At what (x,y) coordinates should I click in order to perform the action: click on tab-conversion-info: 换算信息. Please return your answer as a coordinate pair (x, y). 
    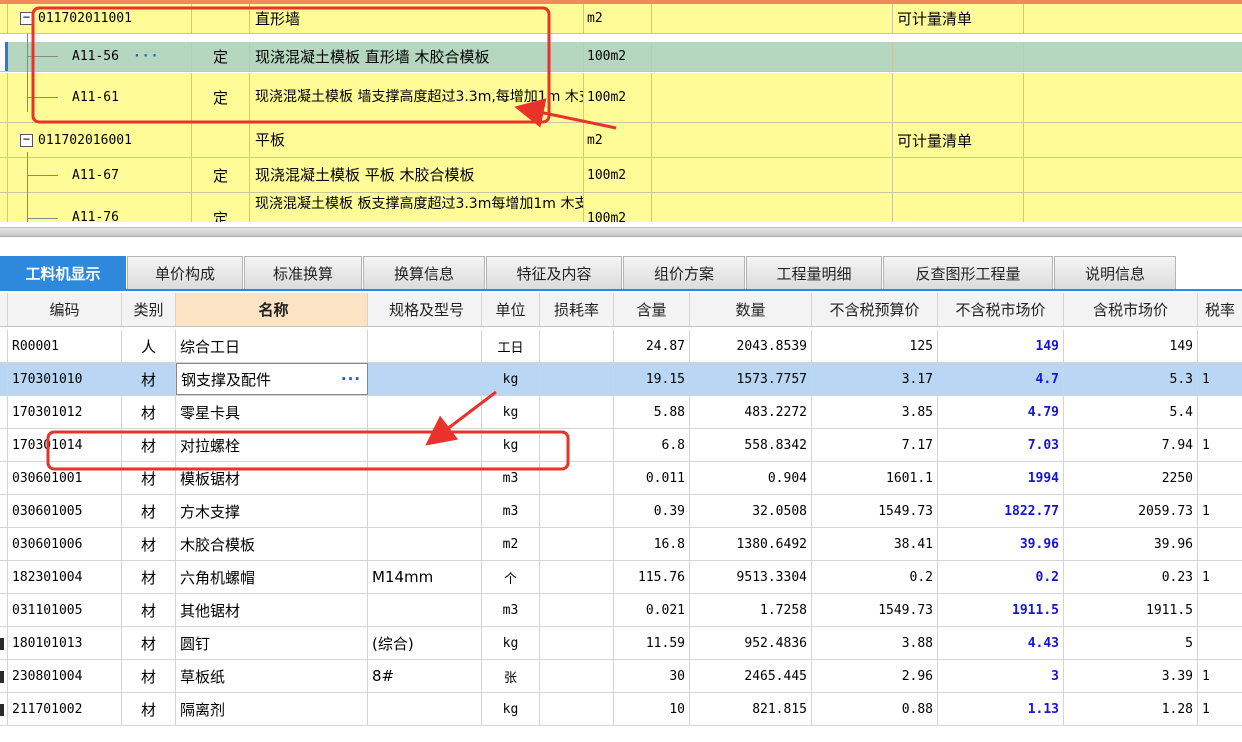
    Looking at the image, I should click on (424, 272).